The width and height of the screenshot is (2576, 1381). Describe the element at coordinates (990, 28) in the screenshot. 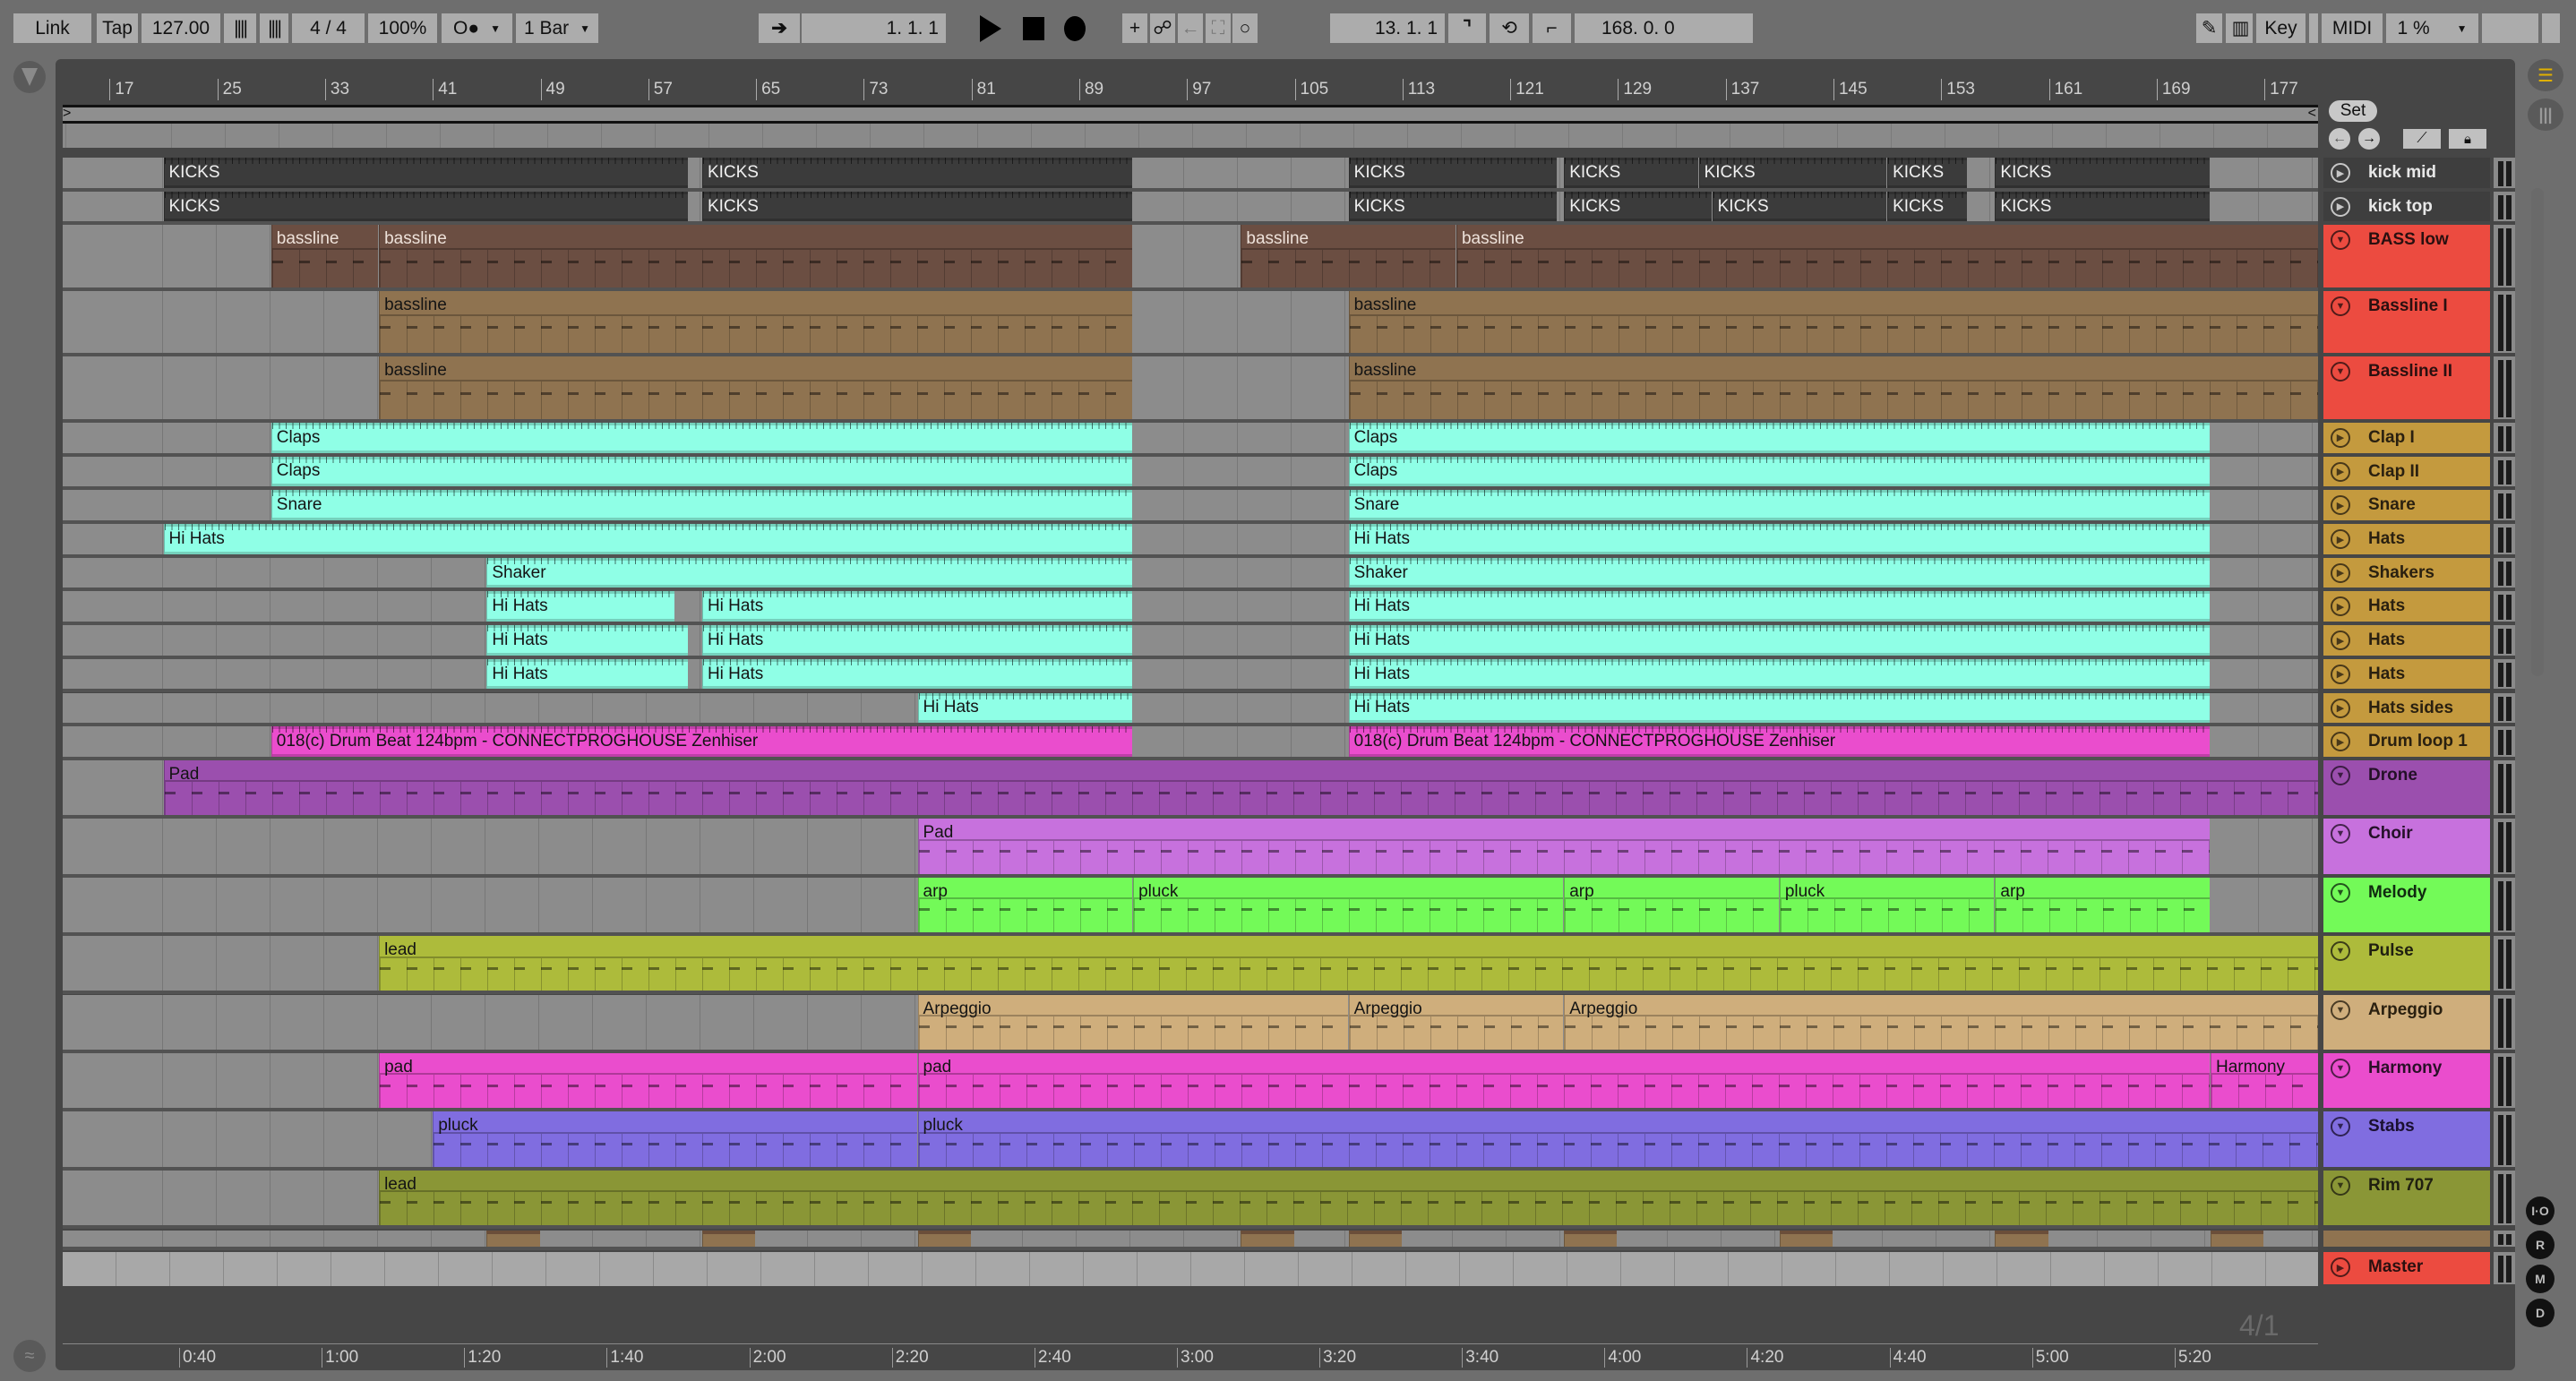

I see `play-button` at that location.